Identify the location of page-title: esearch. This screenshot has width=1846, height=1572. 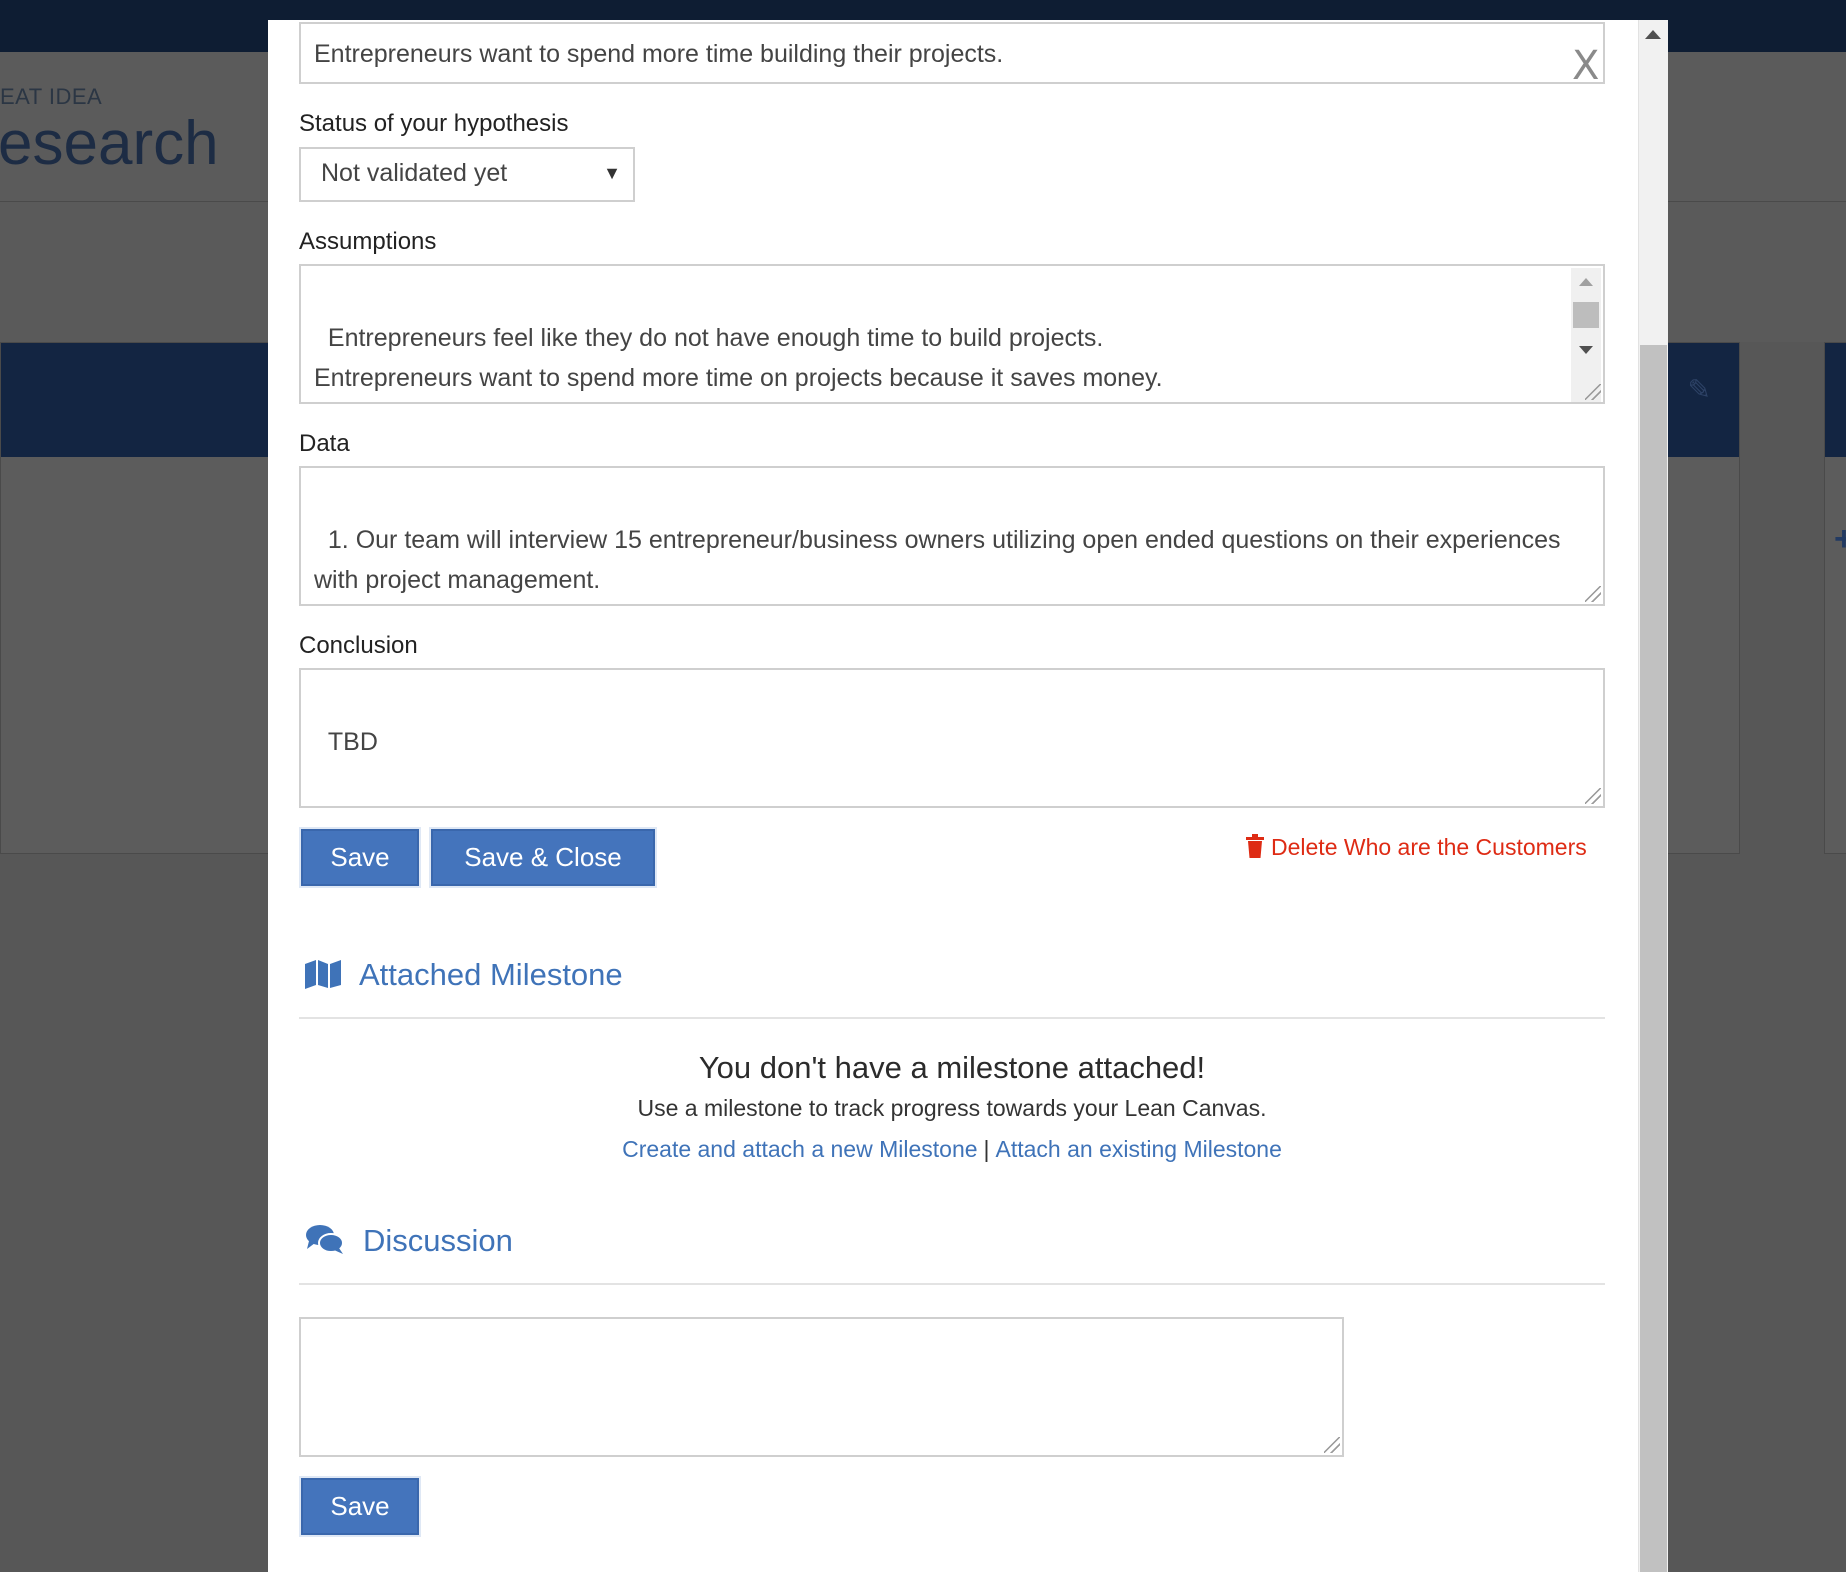
(109, 143).